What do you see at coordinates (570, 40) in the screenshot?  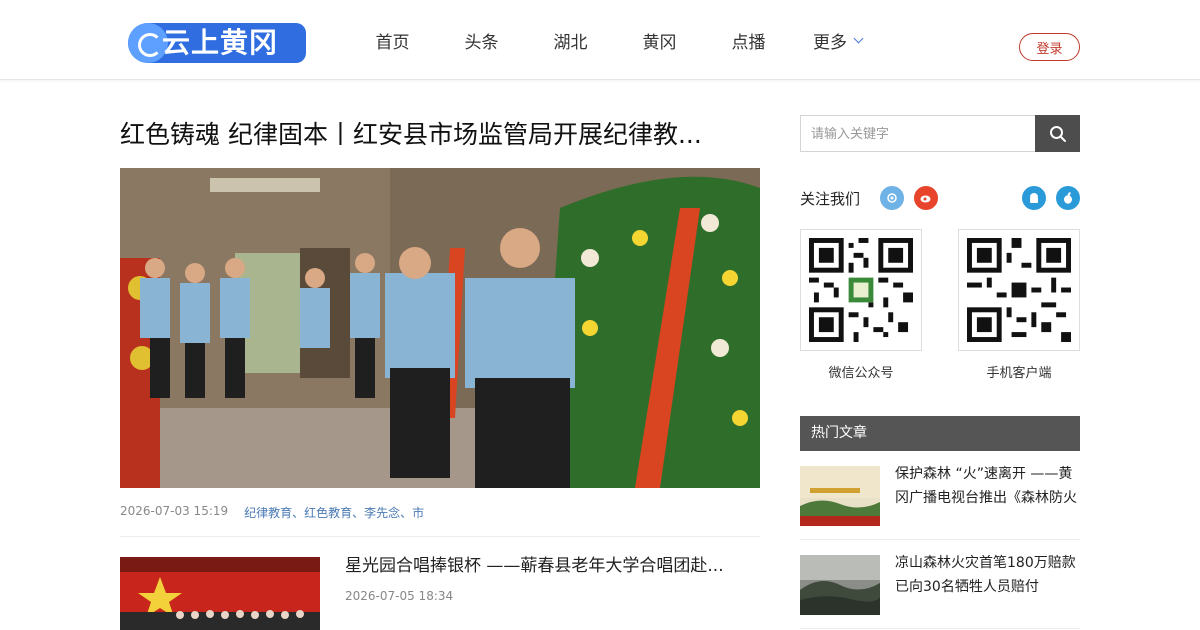 I see `nav-item-hubei: 湖北` at bounding box center [570, 40].